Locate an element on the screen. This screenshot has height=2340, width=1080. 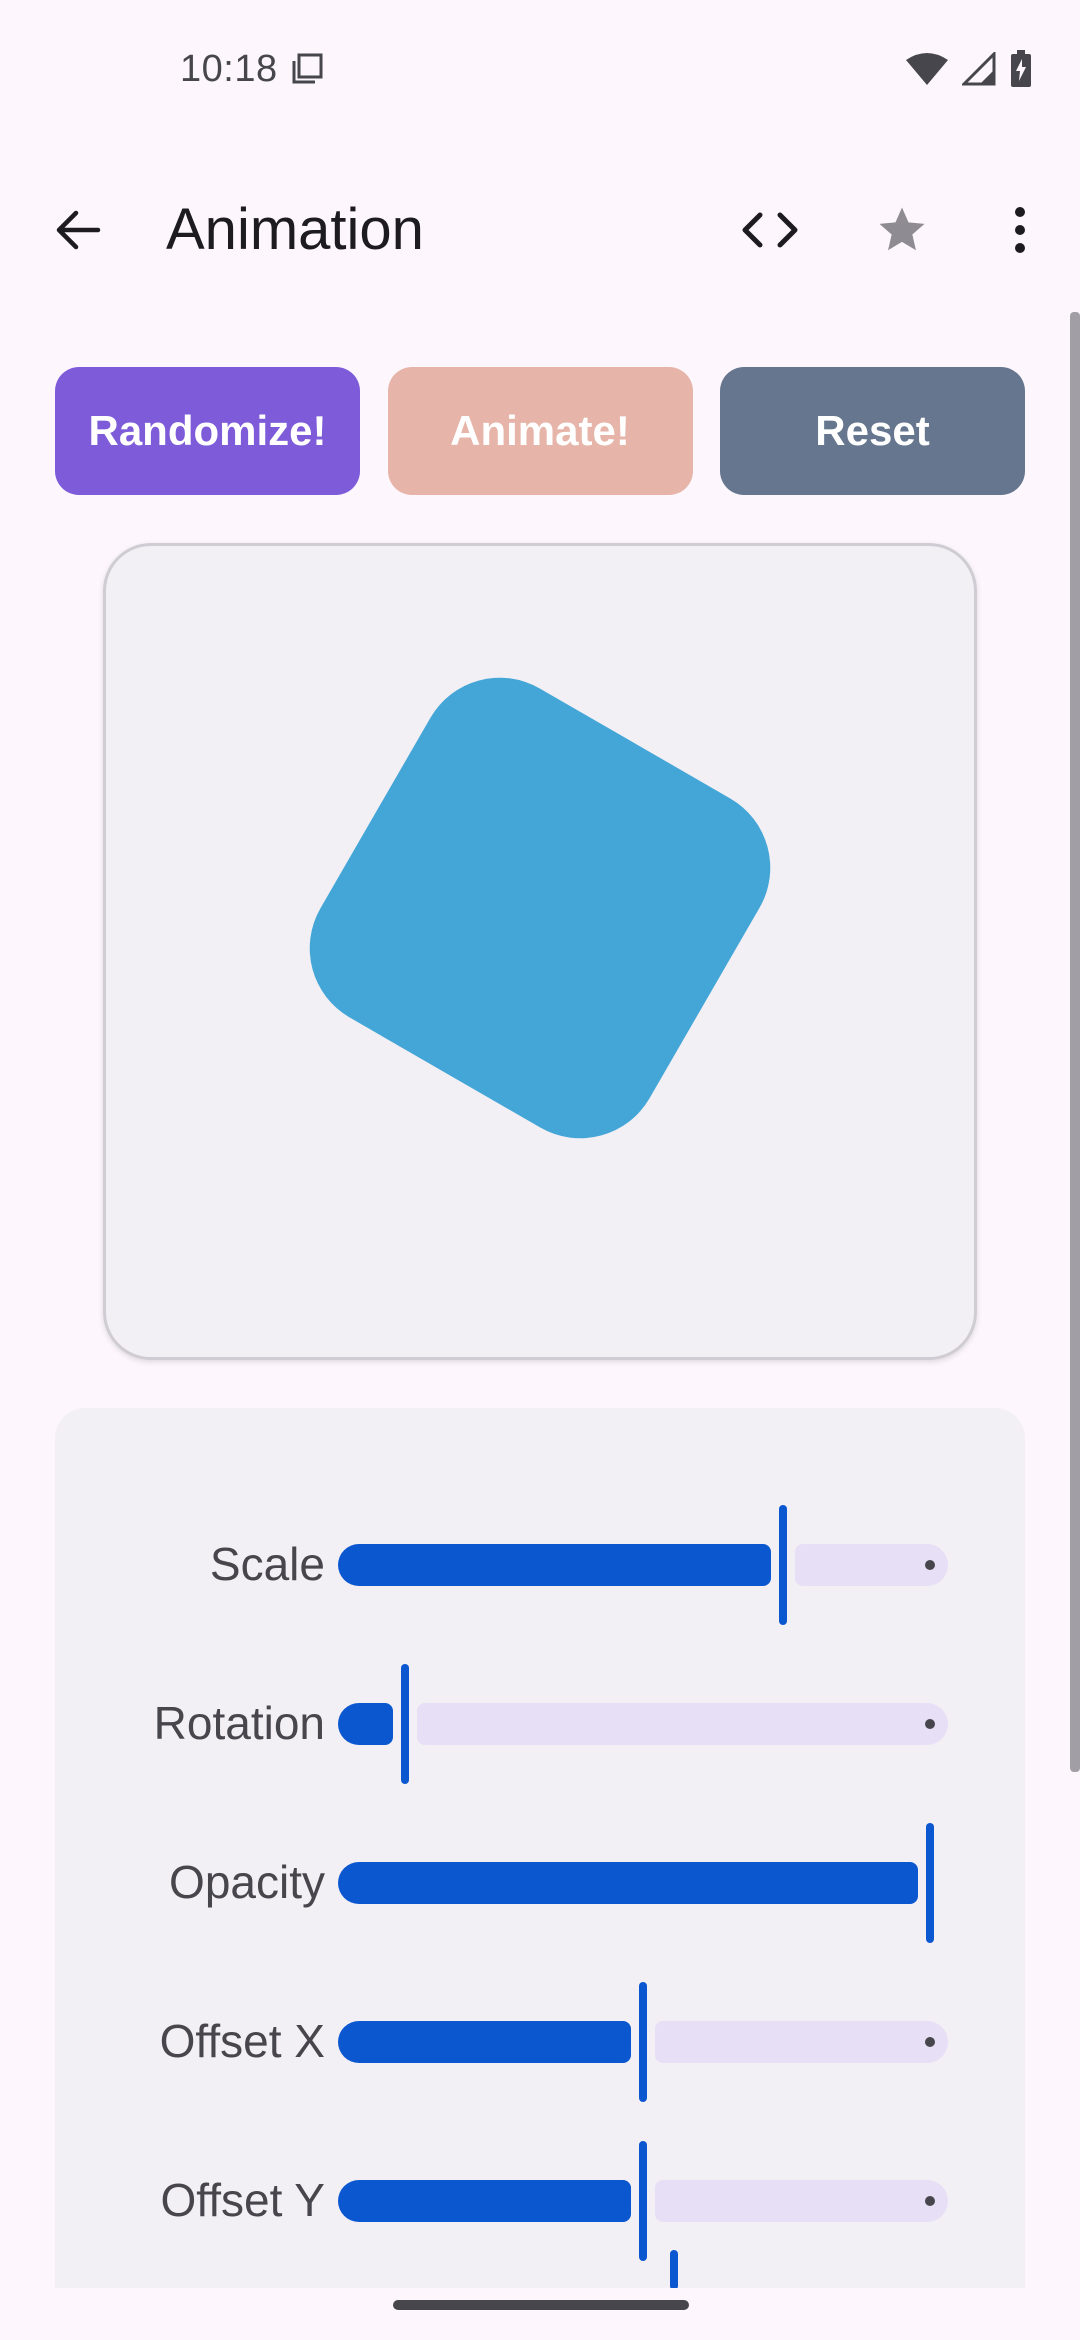
scale-slider is located at coordinates (643, 1565).